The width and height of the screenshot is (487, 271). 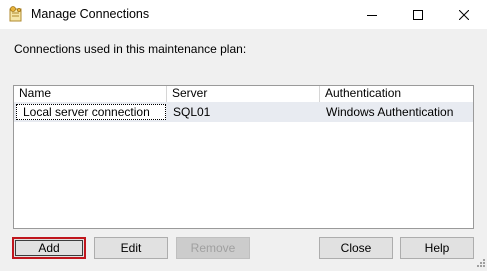 I want to click on close-window-button, so click(x=464, y=14).